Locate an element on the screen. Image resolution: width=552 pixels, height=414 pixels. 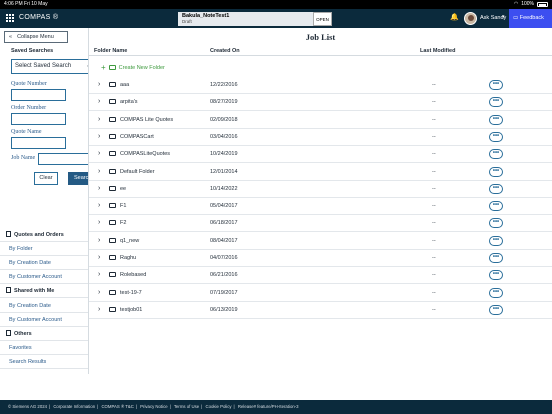
feedback-button: ▭ Feedback is located at coordinates (530, 18).